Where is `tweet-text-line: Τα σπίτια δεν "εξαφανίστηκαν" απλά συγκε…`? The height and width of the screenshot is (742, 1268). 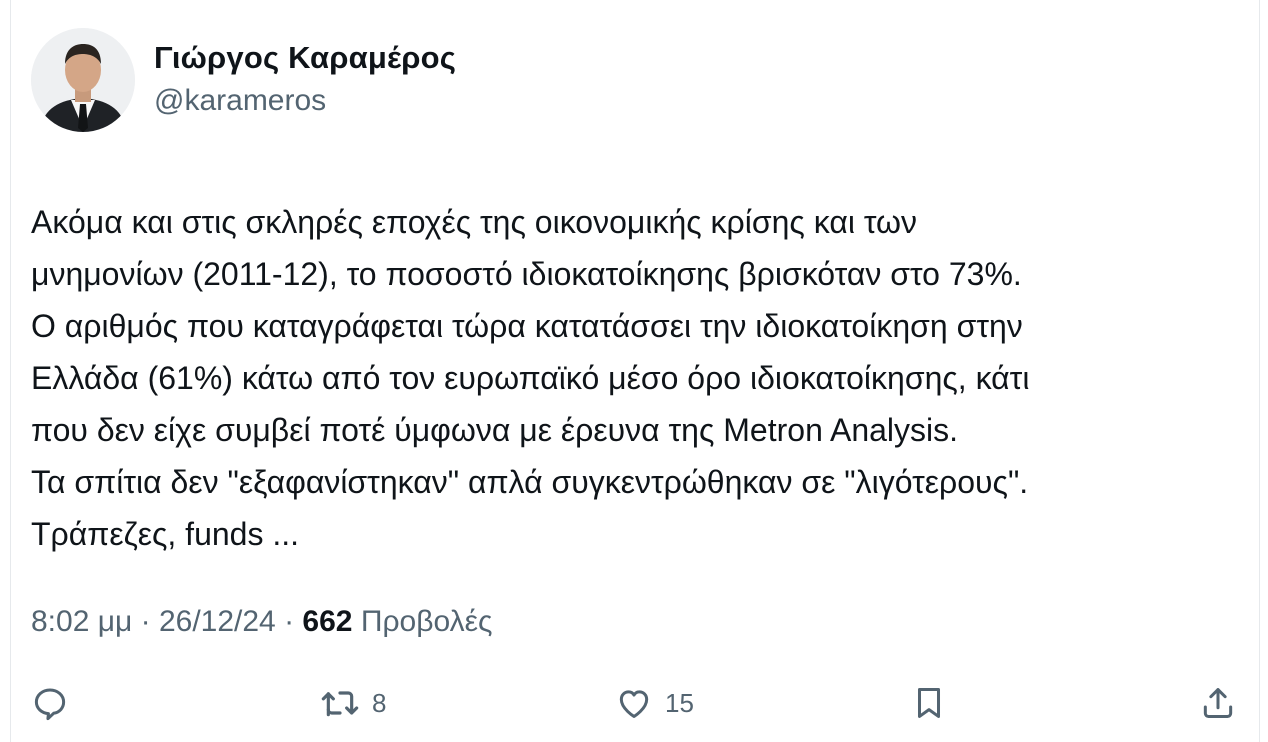 tweet-text-line: Τα σπίτια δεν "εξαφανίστηκαν" απλά συγκε… is located at coordinates (530, 482).